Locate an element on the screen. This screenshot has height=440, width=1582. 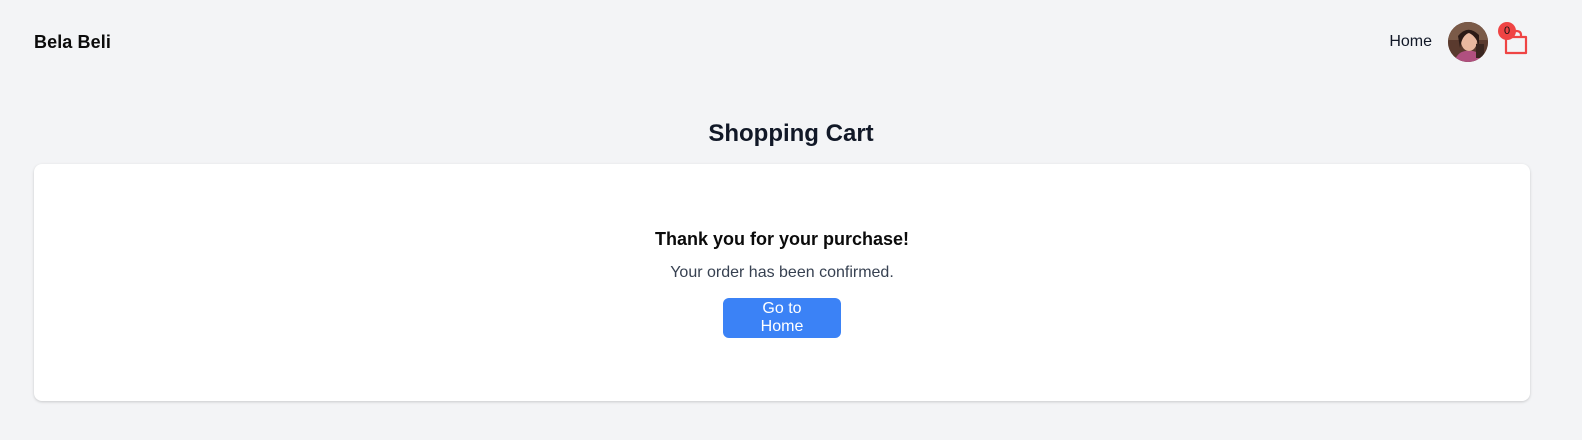
page-title: Shopping Cart is located at coordinates (791, 133).